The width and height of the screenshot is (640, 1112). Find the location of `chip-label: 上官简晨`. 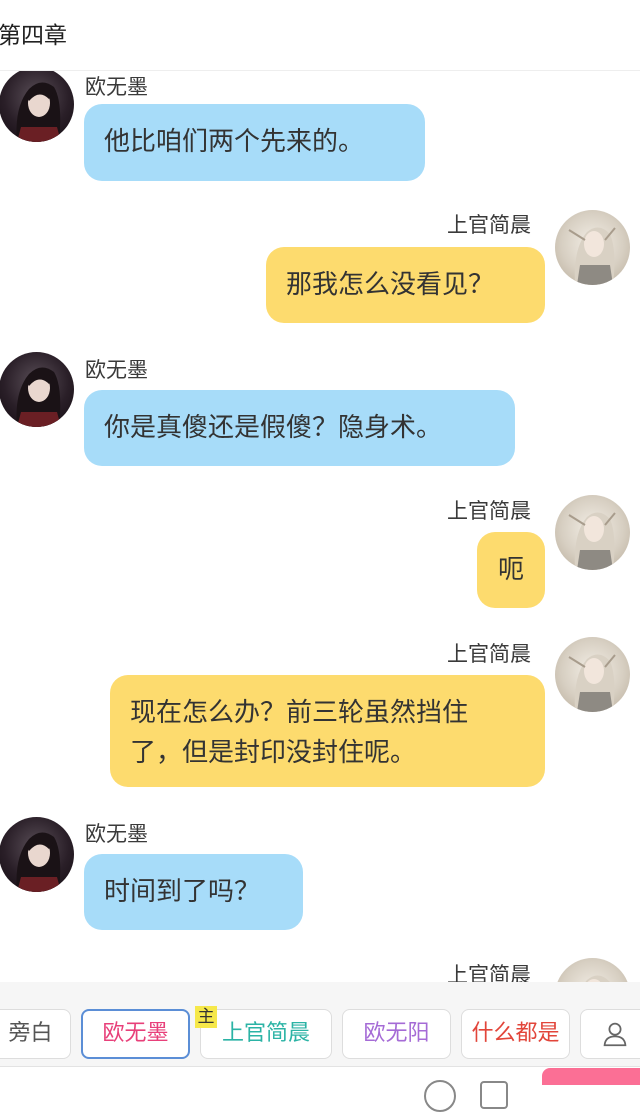

chip-label: 上官简晨 is located at coordinates (265, 1033).